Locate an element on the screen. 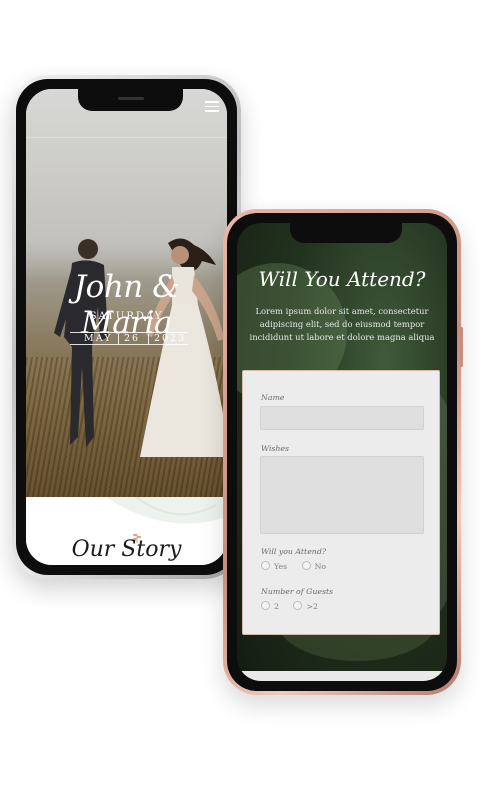  our-story-heading: Our Story is located at coordinates (126, 549).